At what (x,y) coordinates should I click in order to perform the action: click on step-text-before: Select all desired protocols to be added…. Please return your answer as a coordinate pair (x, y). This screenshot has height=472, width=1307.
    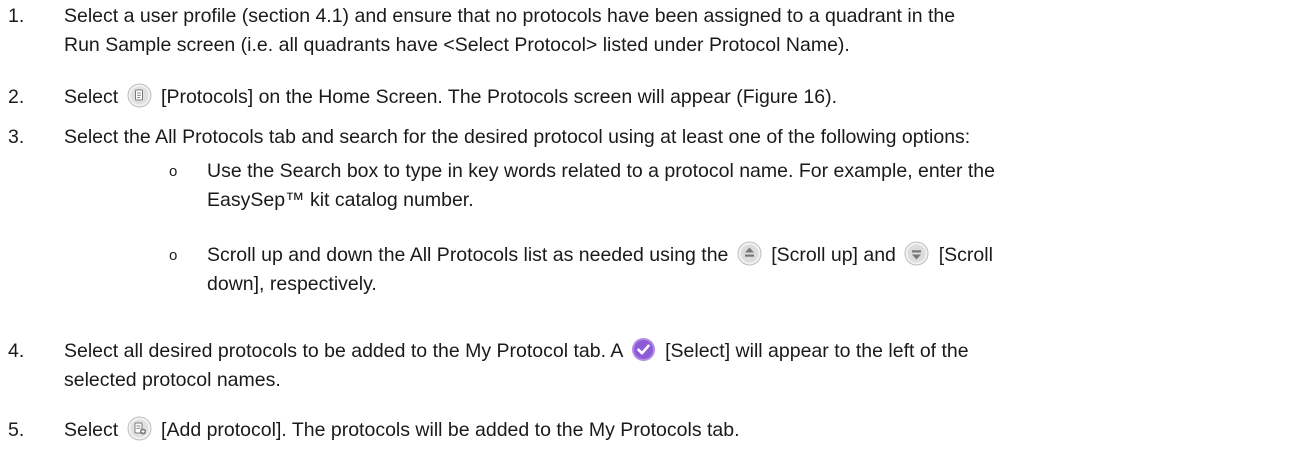
    Looking at the image, I should click on (343, 351).